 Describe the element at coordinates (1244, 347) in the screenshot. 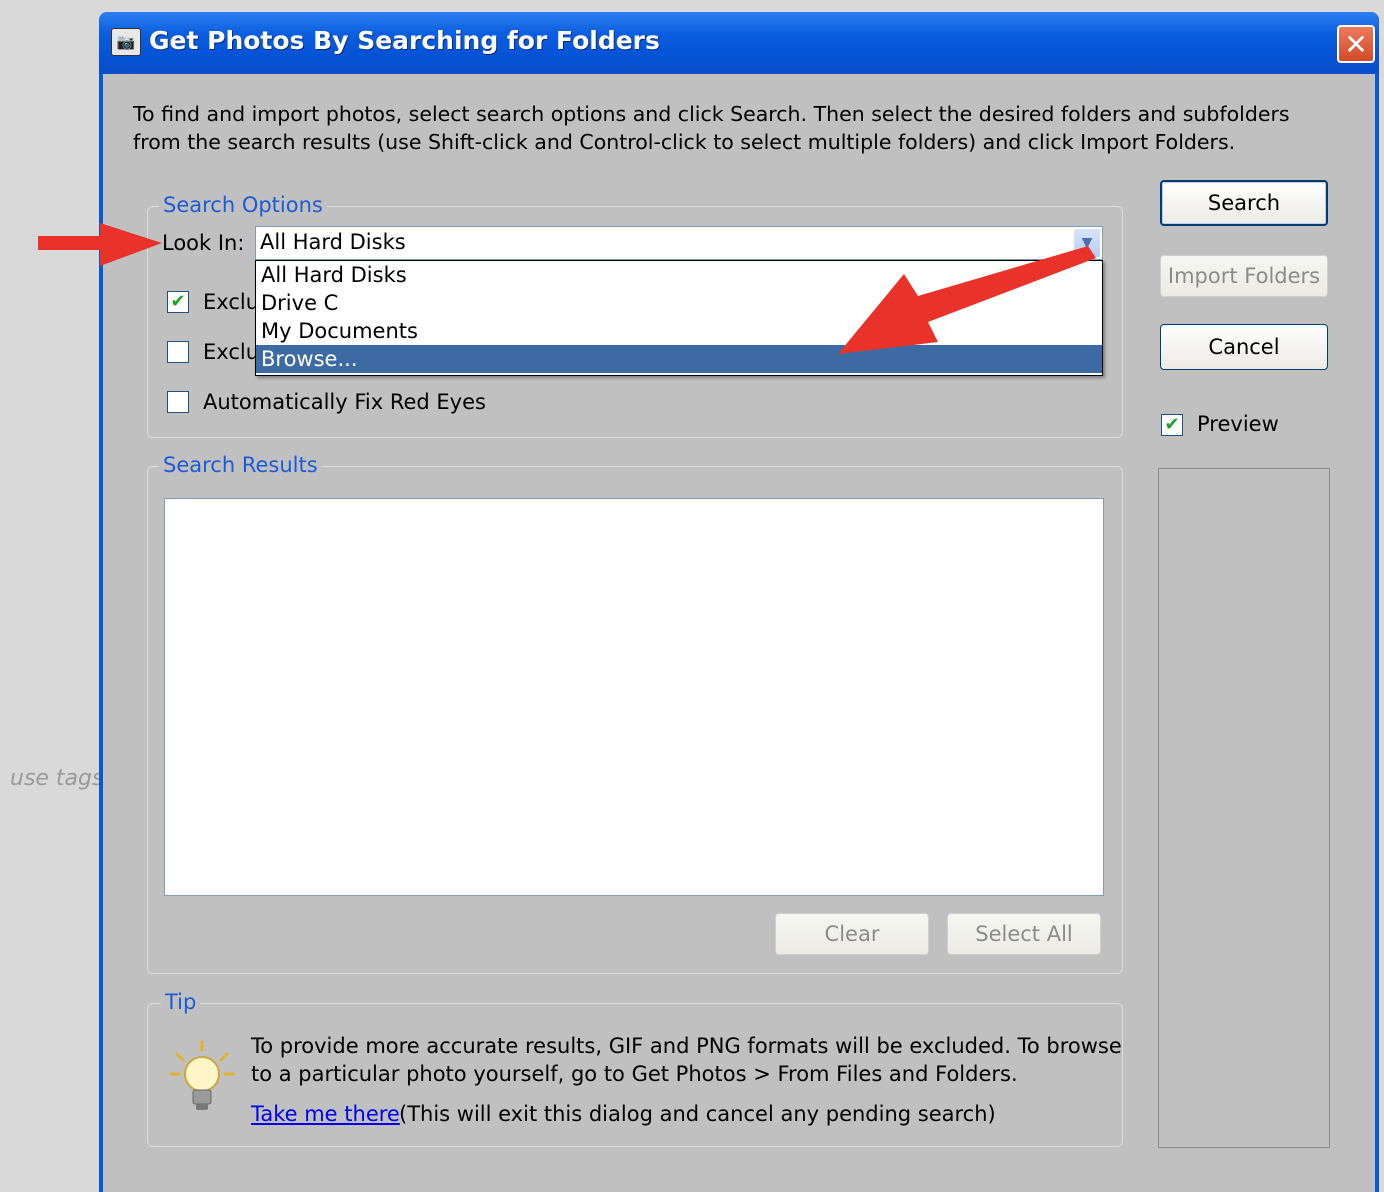

I see `cancel-button: Cancel` at that location.